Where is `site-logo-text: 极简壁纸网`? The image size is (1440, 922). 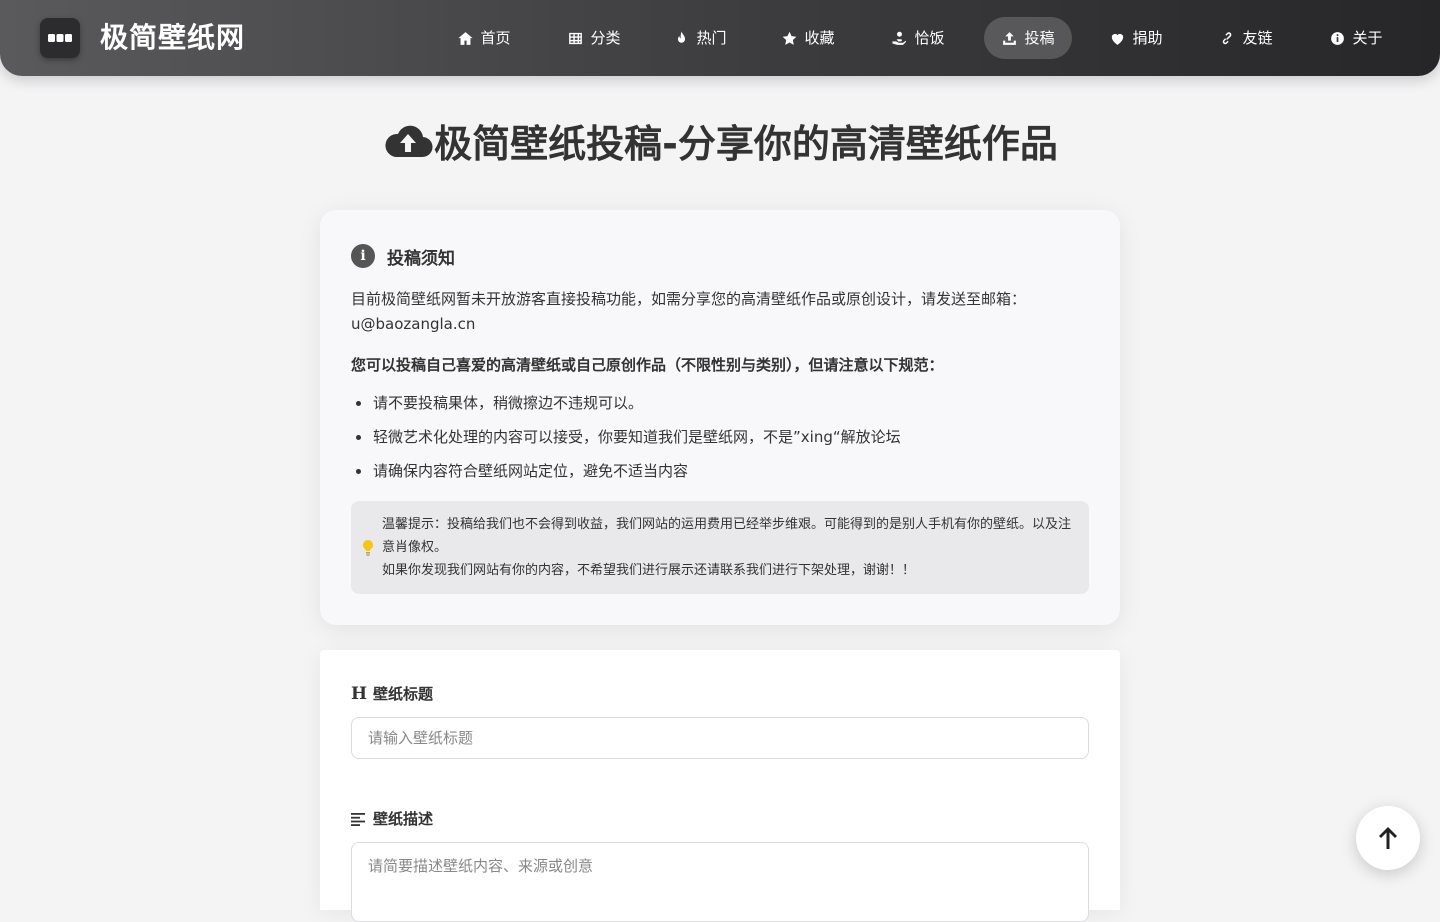 site-logo-text: 极简壁纸网 is located at coordinates (172, 38).